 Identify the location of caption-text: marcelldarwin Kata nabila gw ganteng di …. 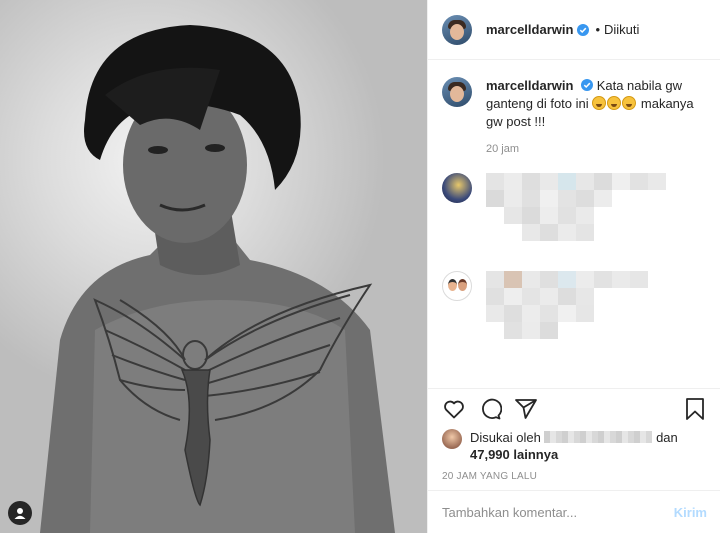
(591, 104).